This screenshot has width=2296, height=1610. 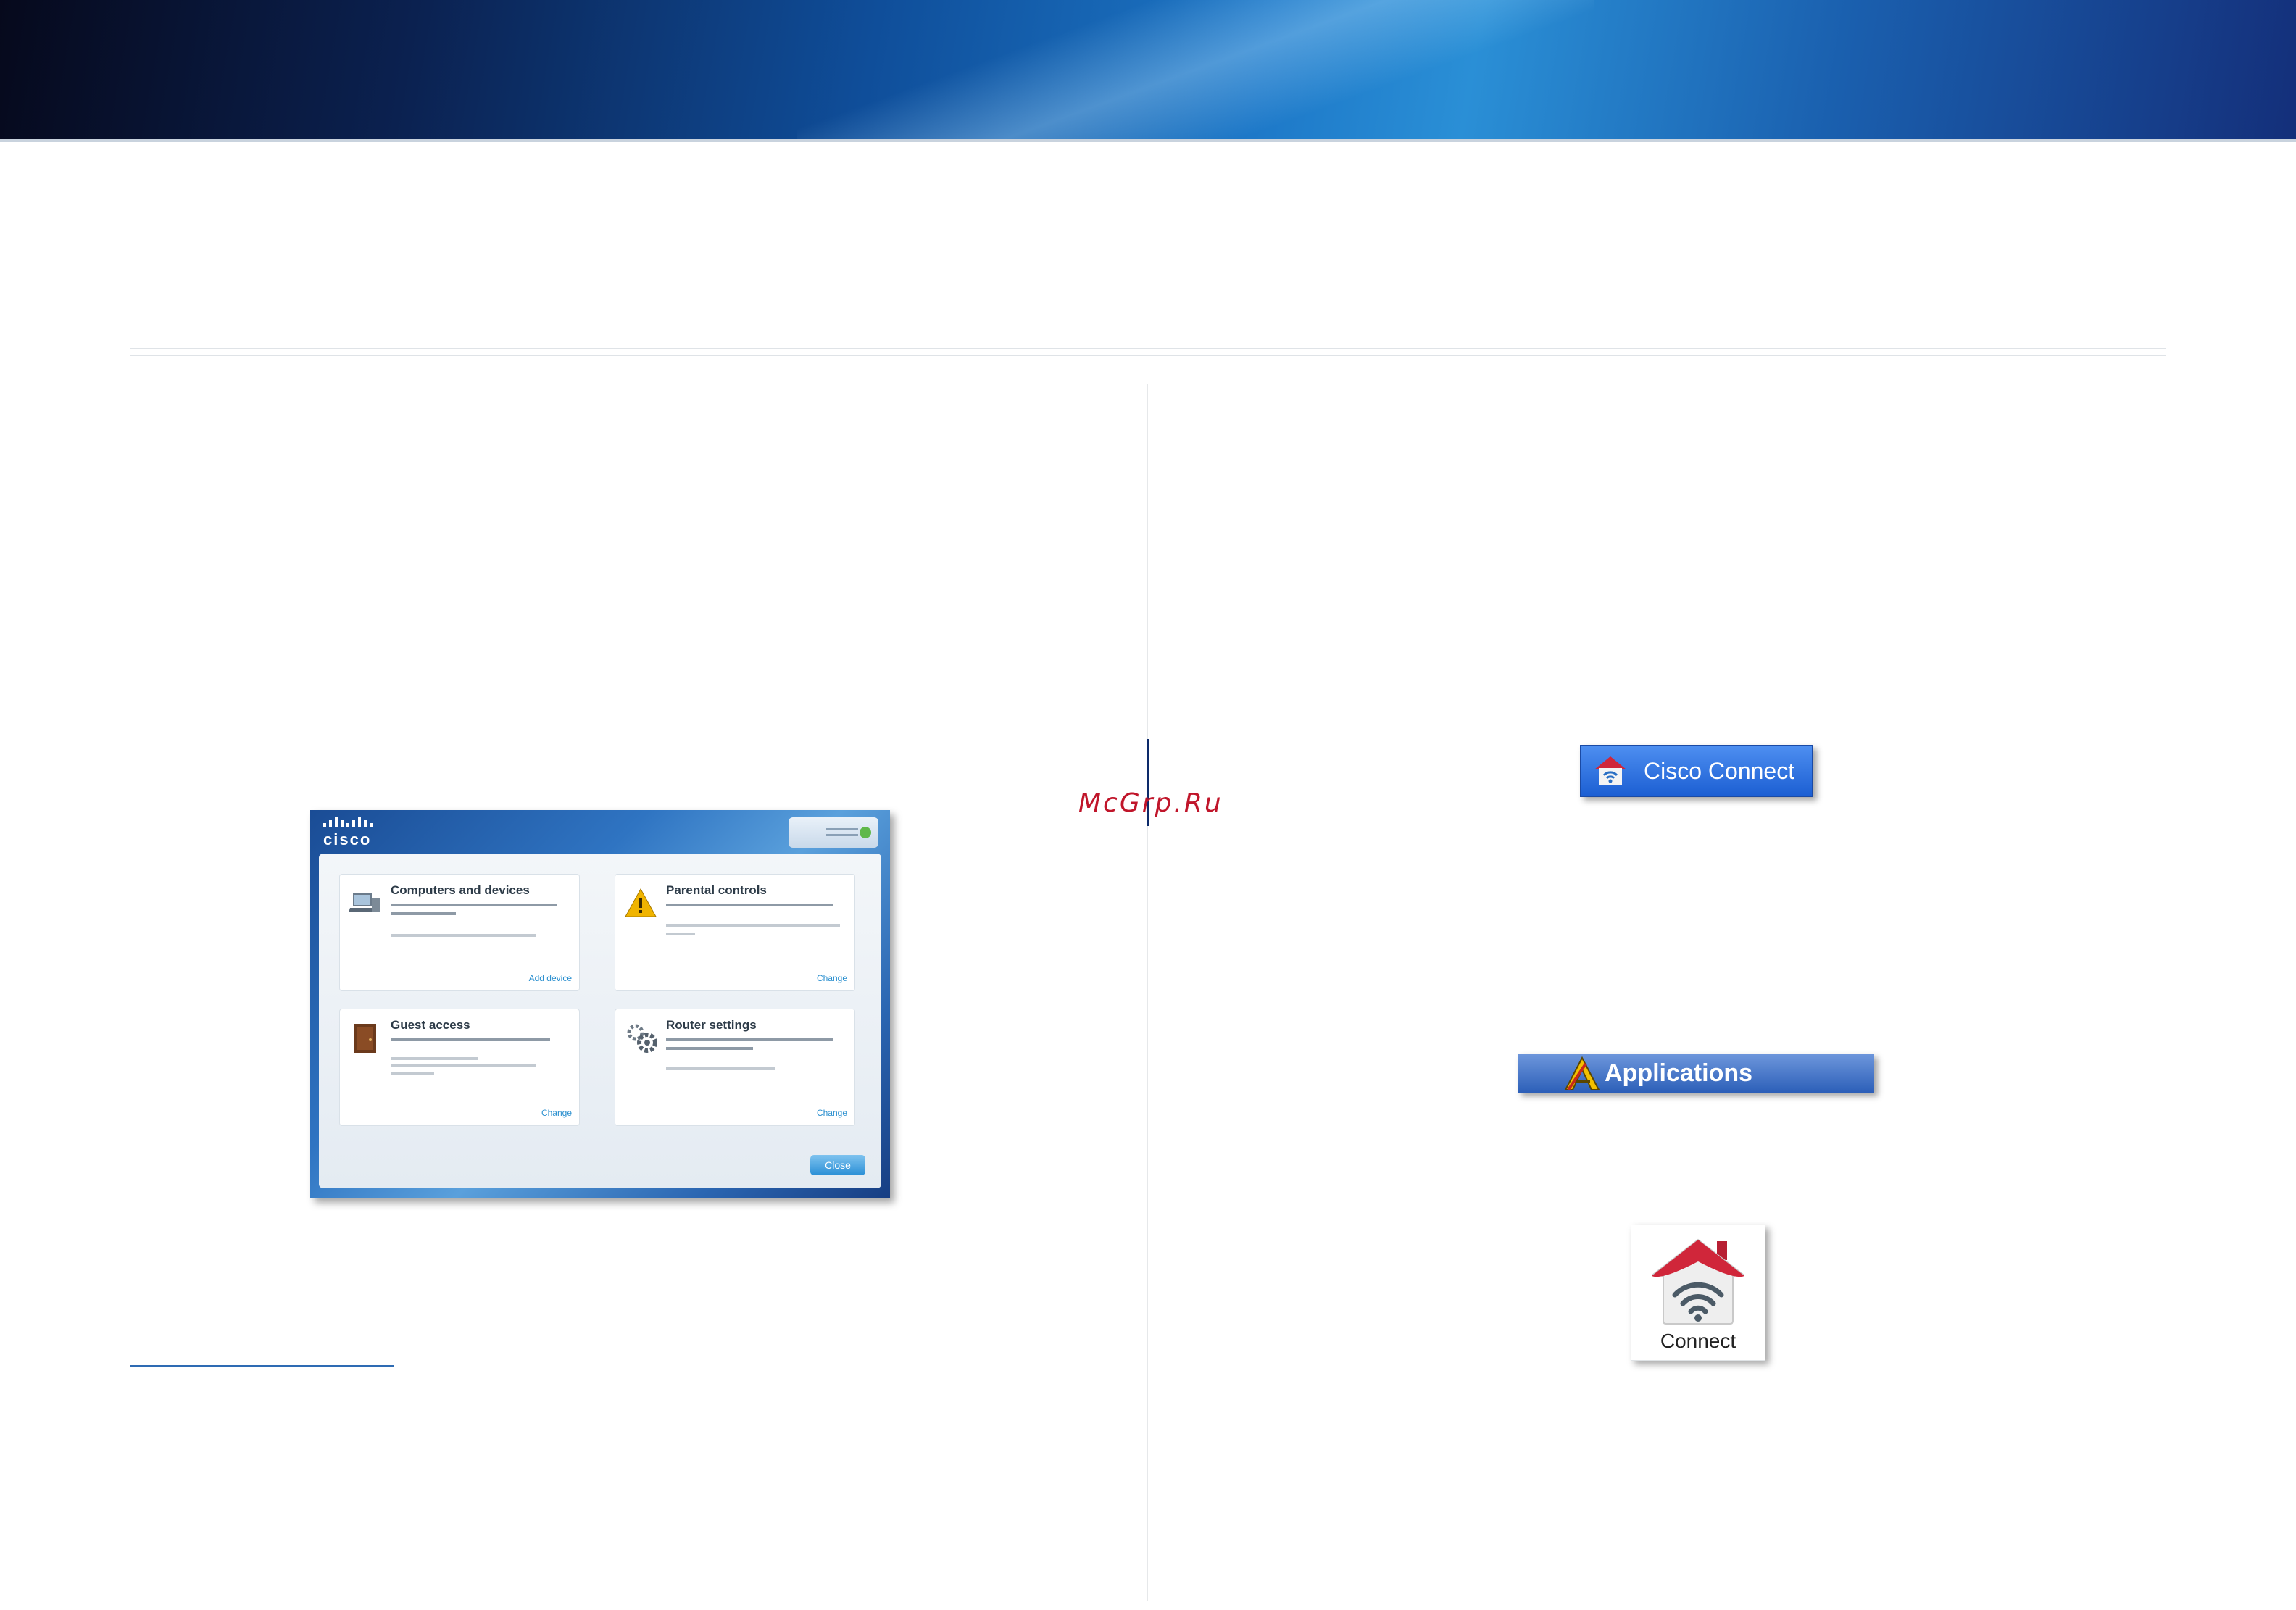 What do you see at coordinates (1195, 69) in the screenshot?
I see `banner-light-streak` at bounding box center [1195, 69].